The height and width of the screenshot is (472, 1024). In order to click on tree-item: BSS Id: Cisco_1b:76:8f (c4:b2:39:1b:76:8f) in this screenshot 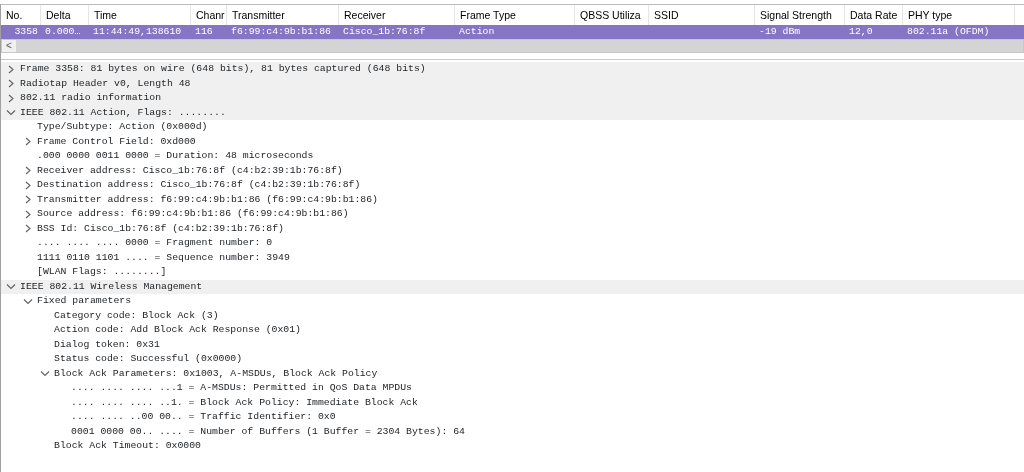, I will do `click(160, 228)`.